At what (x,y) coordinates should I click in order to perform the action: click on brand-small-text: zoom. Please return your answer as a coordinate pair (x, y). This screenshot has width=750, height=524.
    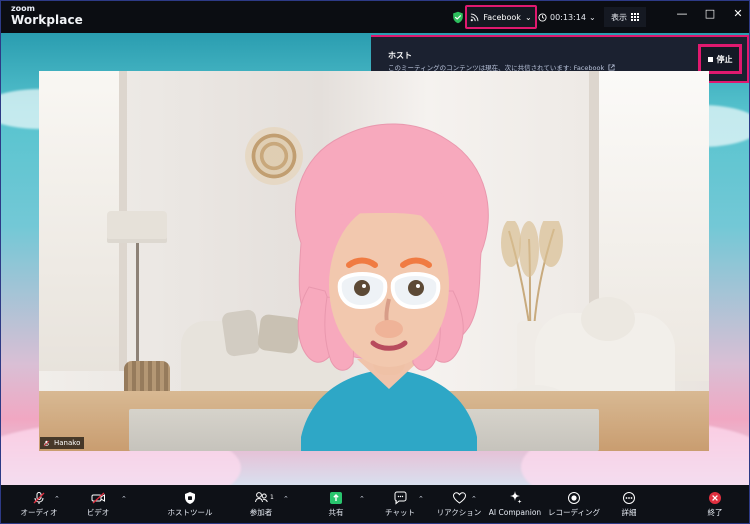
    Looking at the image, I should click on (23, 8).